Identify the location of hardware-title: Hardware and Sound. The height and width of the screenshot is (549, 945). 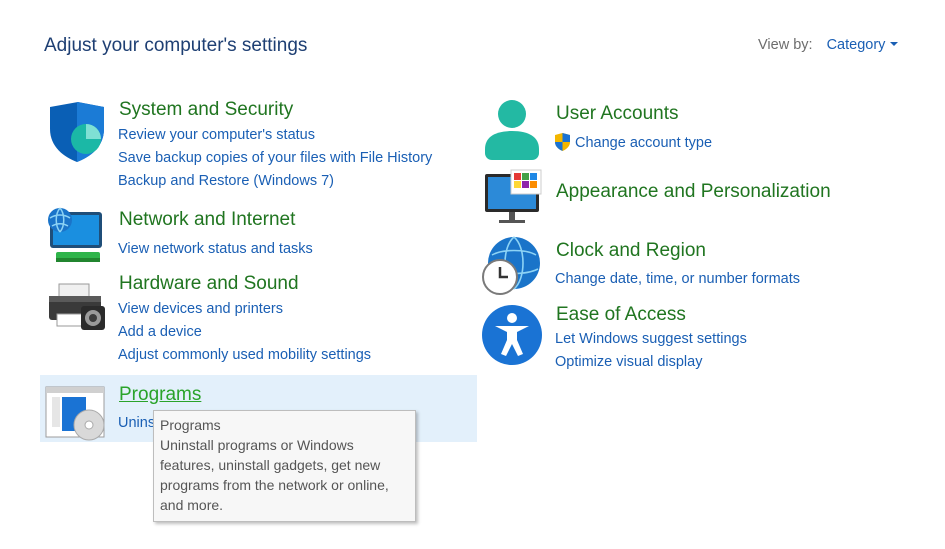
(209, 284).